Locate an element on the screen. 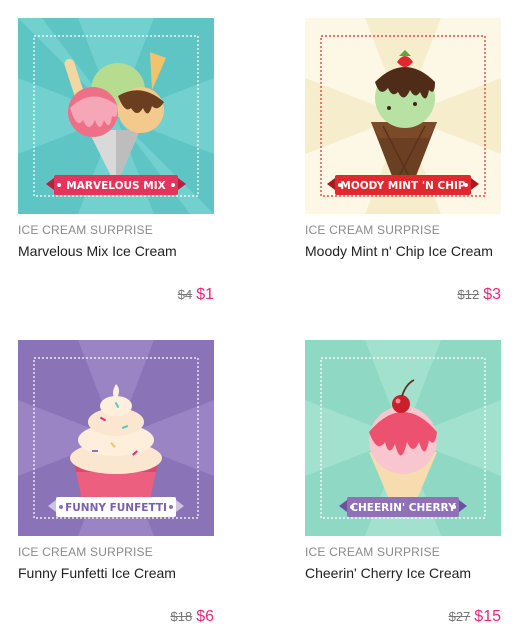  product-price: $4 $1 is located at coordinates (196, 295).